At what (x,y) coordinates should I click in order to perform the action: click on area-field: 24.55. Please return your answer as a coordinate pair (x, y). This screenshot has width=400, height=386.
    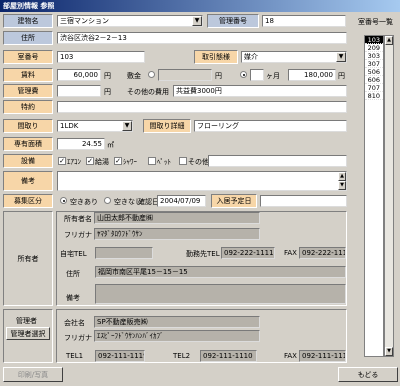
    Looking at the image, I should click on (81, 144).